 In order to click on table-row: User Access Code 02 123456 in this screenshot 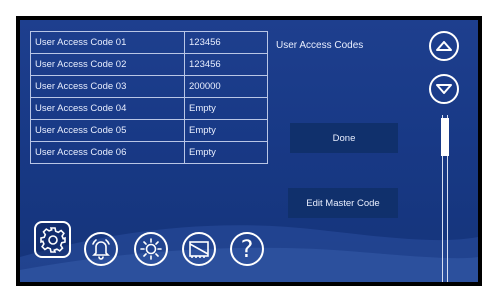, I will do `click(149, 64)`.